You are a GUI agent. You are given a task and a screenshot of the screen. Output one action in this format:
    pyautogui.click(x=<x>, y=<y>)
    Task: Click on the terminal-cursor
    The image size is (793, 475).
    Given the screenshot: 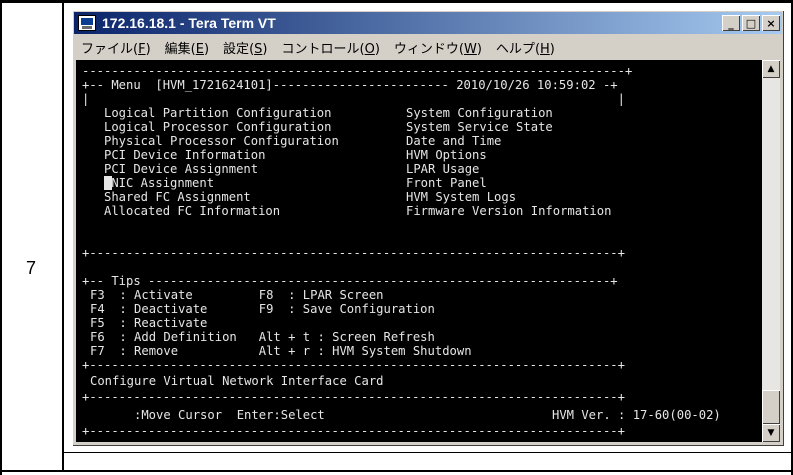 What is the action you would take?
    pyautogui.click(x=108, y=183)
    